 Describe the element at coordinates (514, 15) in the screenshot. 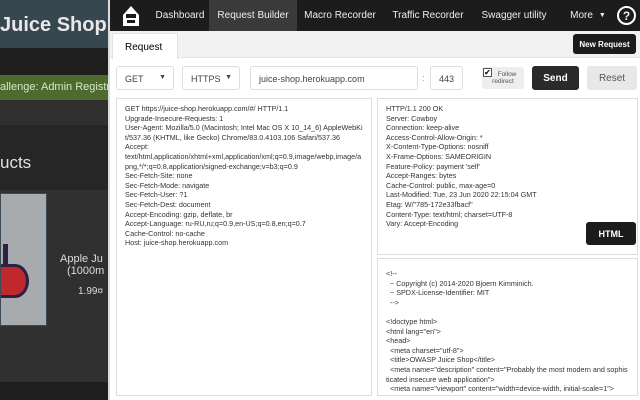

I see `nav-swagger-utility: Swagger utility` at that location.